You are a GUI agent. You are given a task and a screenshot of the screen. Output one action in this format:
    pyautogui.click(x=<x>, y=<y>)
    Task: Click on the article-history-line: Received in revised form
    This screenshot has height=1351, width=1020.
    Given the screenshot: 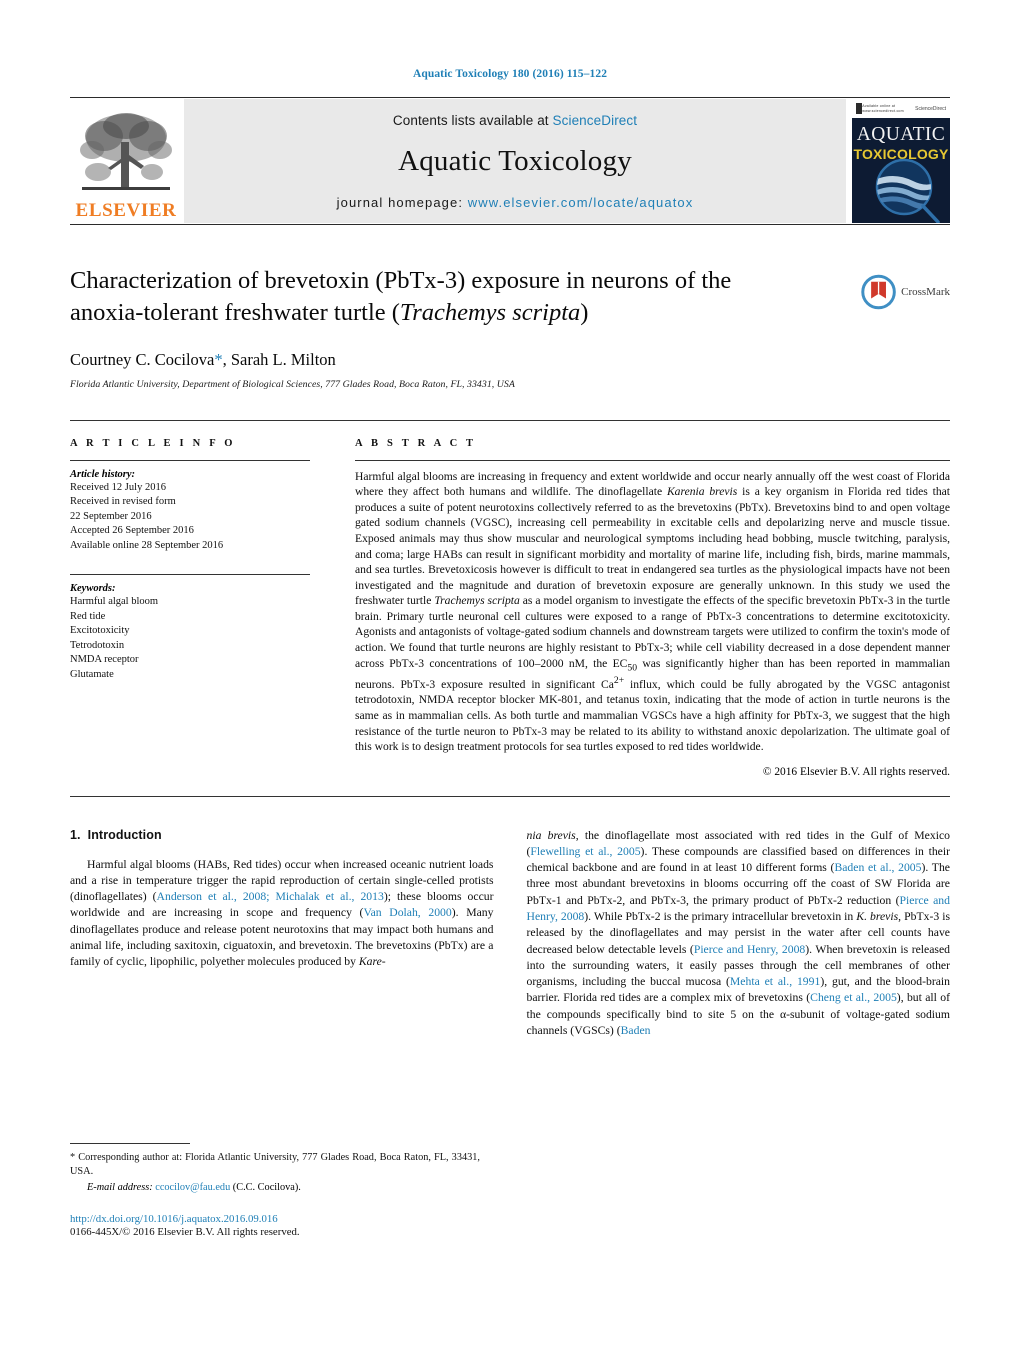 What is the action you would take?
    pyautogui.click(x=123, y=502)
    